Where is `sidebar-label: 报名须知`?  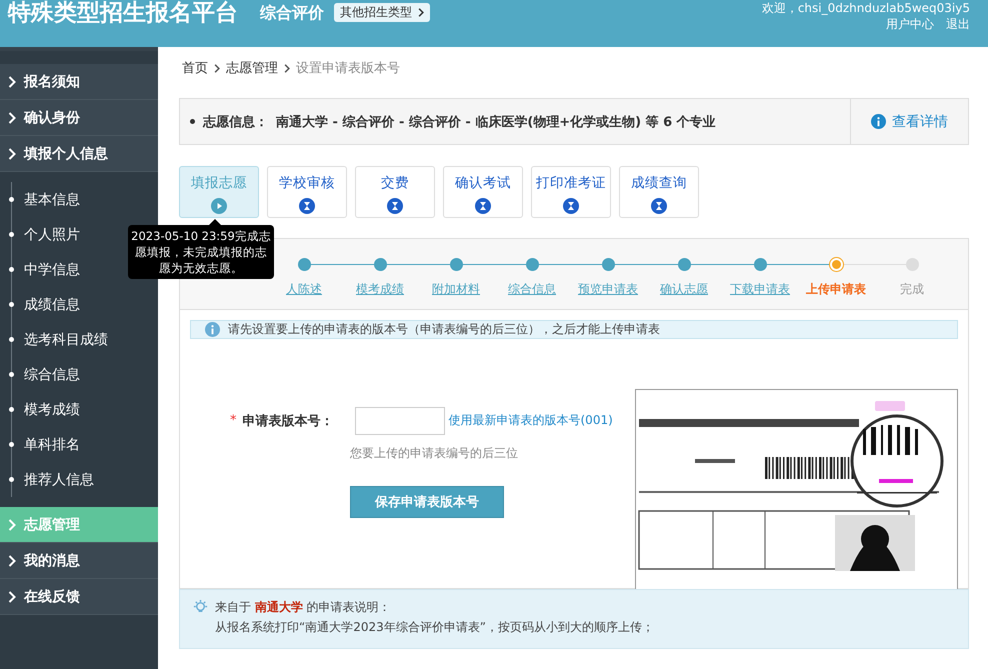 sidebar-label: 报名须知 is located at coordinates (52, 81).